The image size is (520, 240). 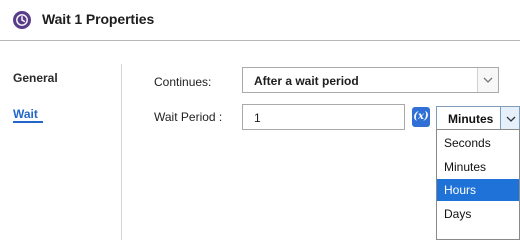 What do you see at coordinates (25, 114) in the screenshot?
I see `nav-item-wait: Wait` at bounding box center [25, 114].